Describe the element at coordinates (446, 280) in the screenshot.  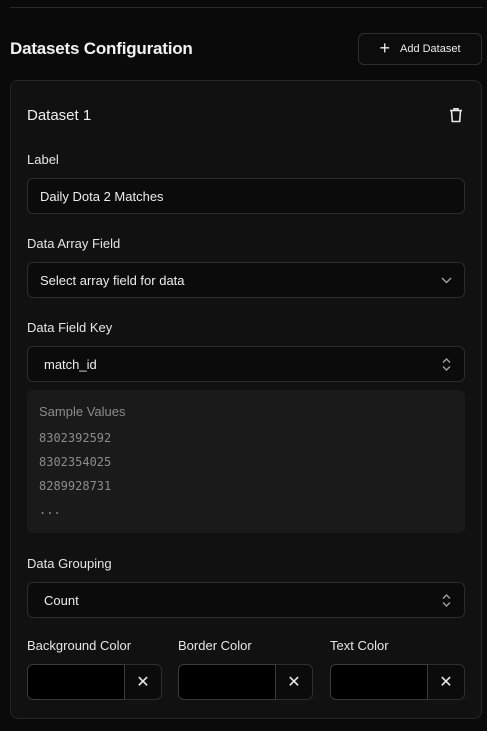
I see `chevron-down-icon` at that location.